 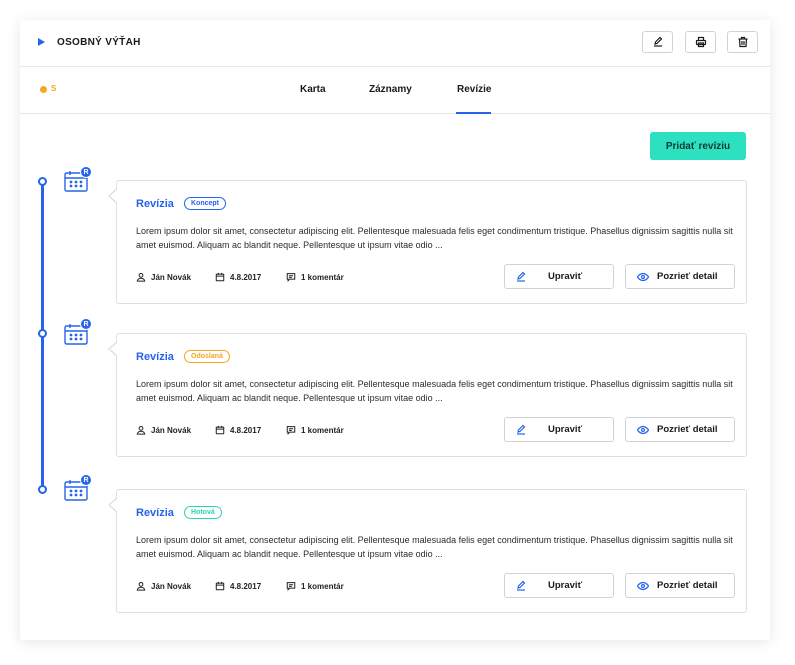 What do you see at coordinates (473, 113) in the screenshot?
I see `active-tab-indicator` at bounding box center [473, 113].